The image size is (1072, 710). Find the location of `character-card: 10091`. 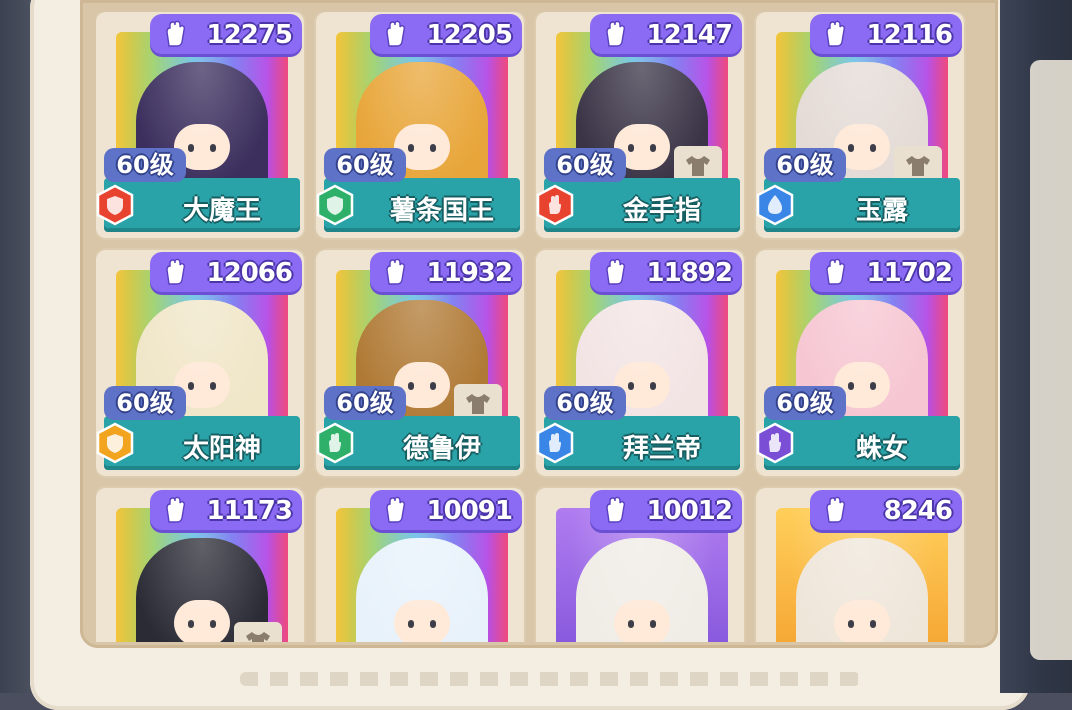

character-card: 10091 is located at coordinates (420, 565).